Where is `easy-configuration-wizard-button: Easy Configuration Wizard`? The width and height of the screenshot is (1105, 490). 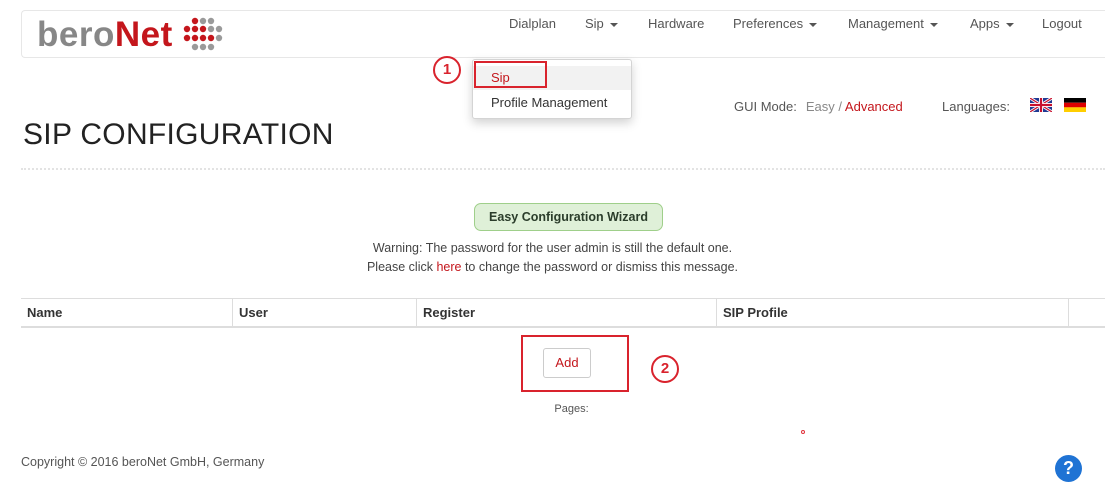
easy-configuration-wizard-button: Easy Configuration Wizard is located at coordinates (568, 217).